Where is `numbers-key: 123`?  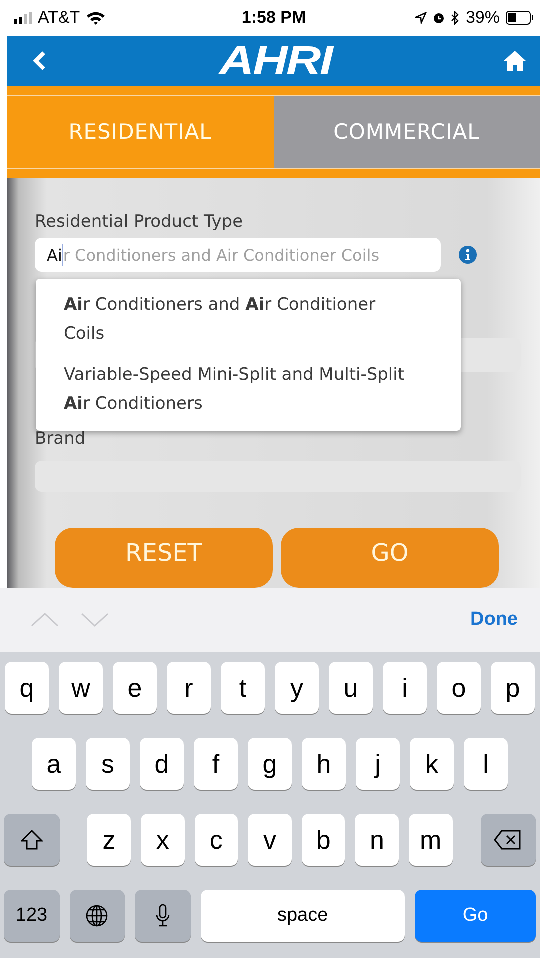
numbers-key: 123 is located at coordinates (32, 916).